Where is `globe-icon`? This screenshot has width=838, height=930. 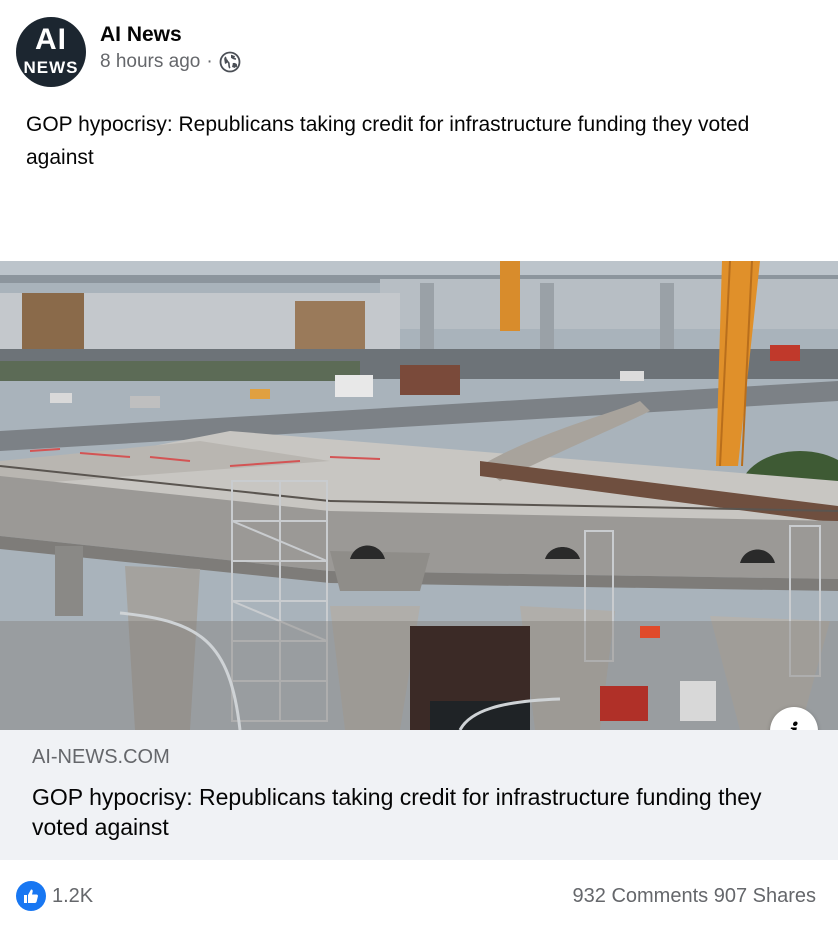
globe-icon is located at coordinates (230, 62).